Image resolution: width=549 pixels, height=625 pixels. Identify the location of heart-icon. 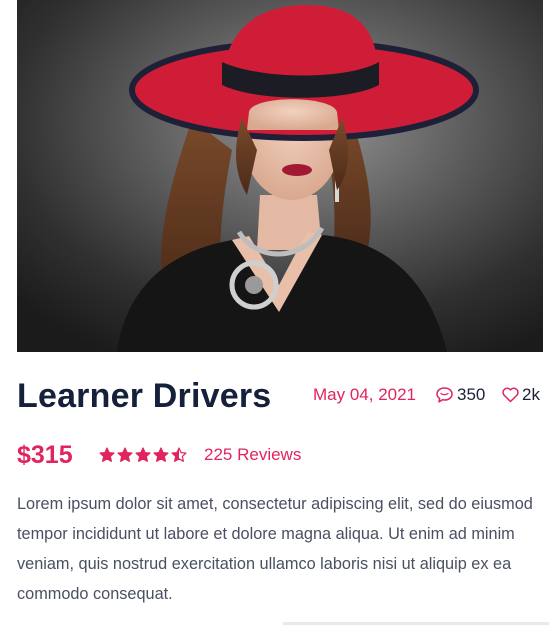
(510, 395).